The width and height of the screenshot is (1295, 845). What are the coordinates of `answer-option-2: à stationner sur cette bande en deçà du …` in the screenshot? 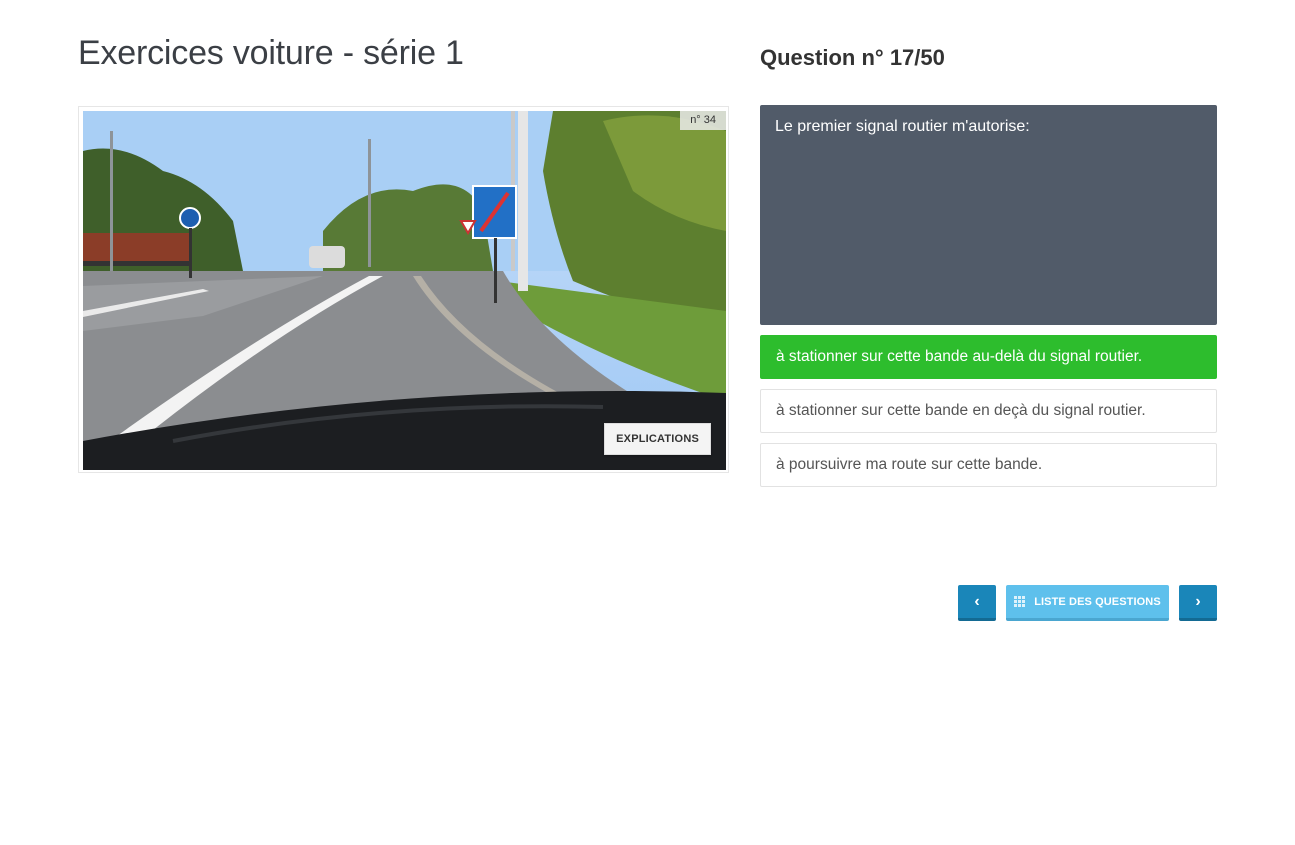 It's located at (988, 411).